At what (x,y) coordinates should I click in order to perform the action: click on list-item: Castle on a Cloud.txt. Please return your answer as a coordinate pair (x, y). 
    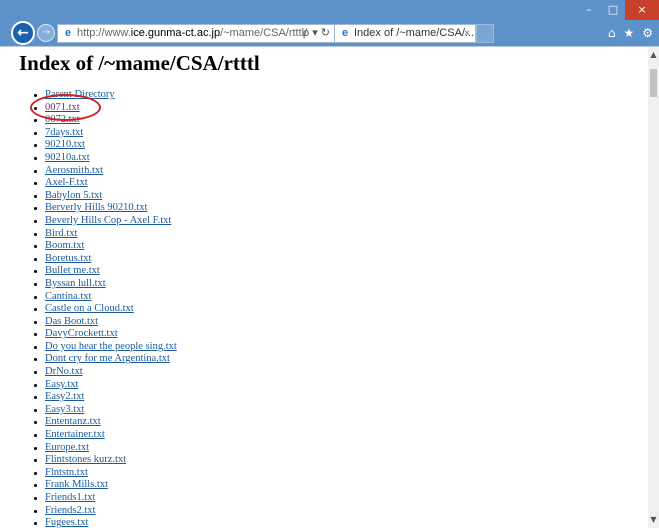
    Looking at the image, I should click on (105, 309).